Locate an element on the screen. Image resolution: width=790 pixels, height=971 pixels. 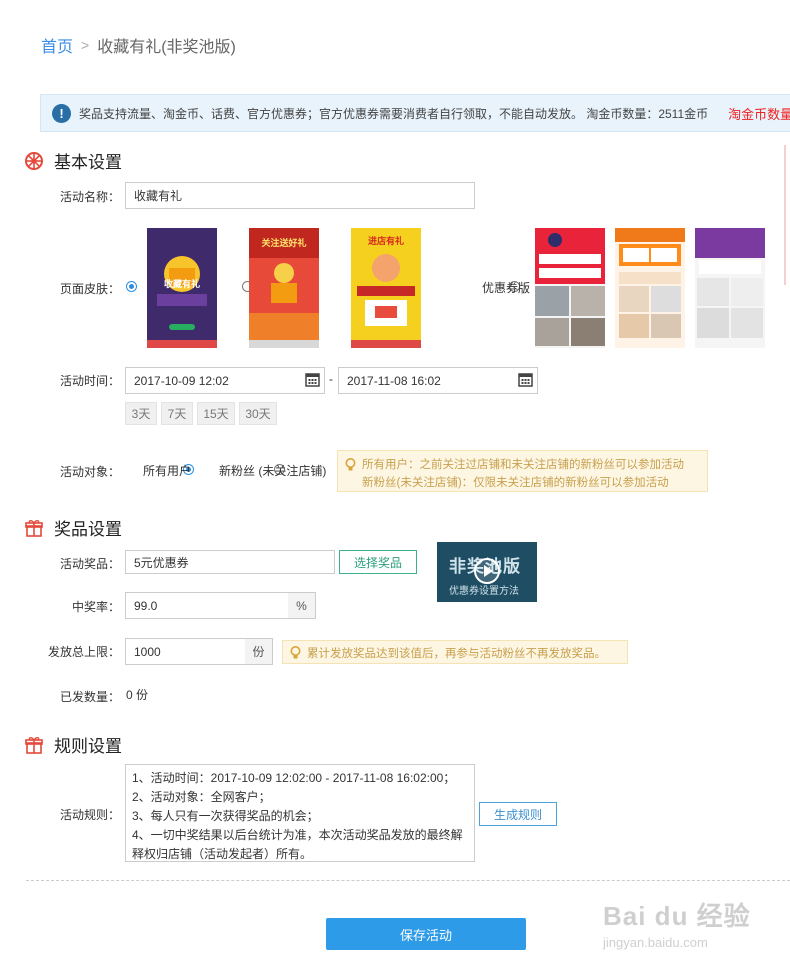
rule-line: 3、每人只有一次获得奖品的机会； is located at coordinates (225, 816).